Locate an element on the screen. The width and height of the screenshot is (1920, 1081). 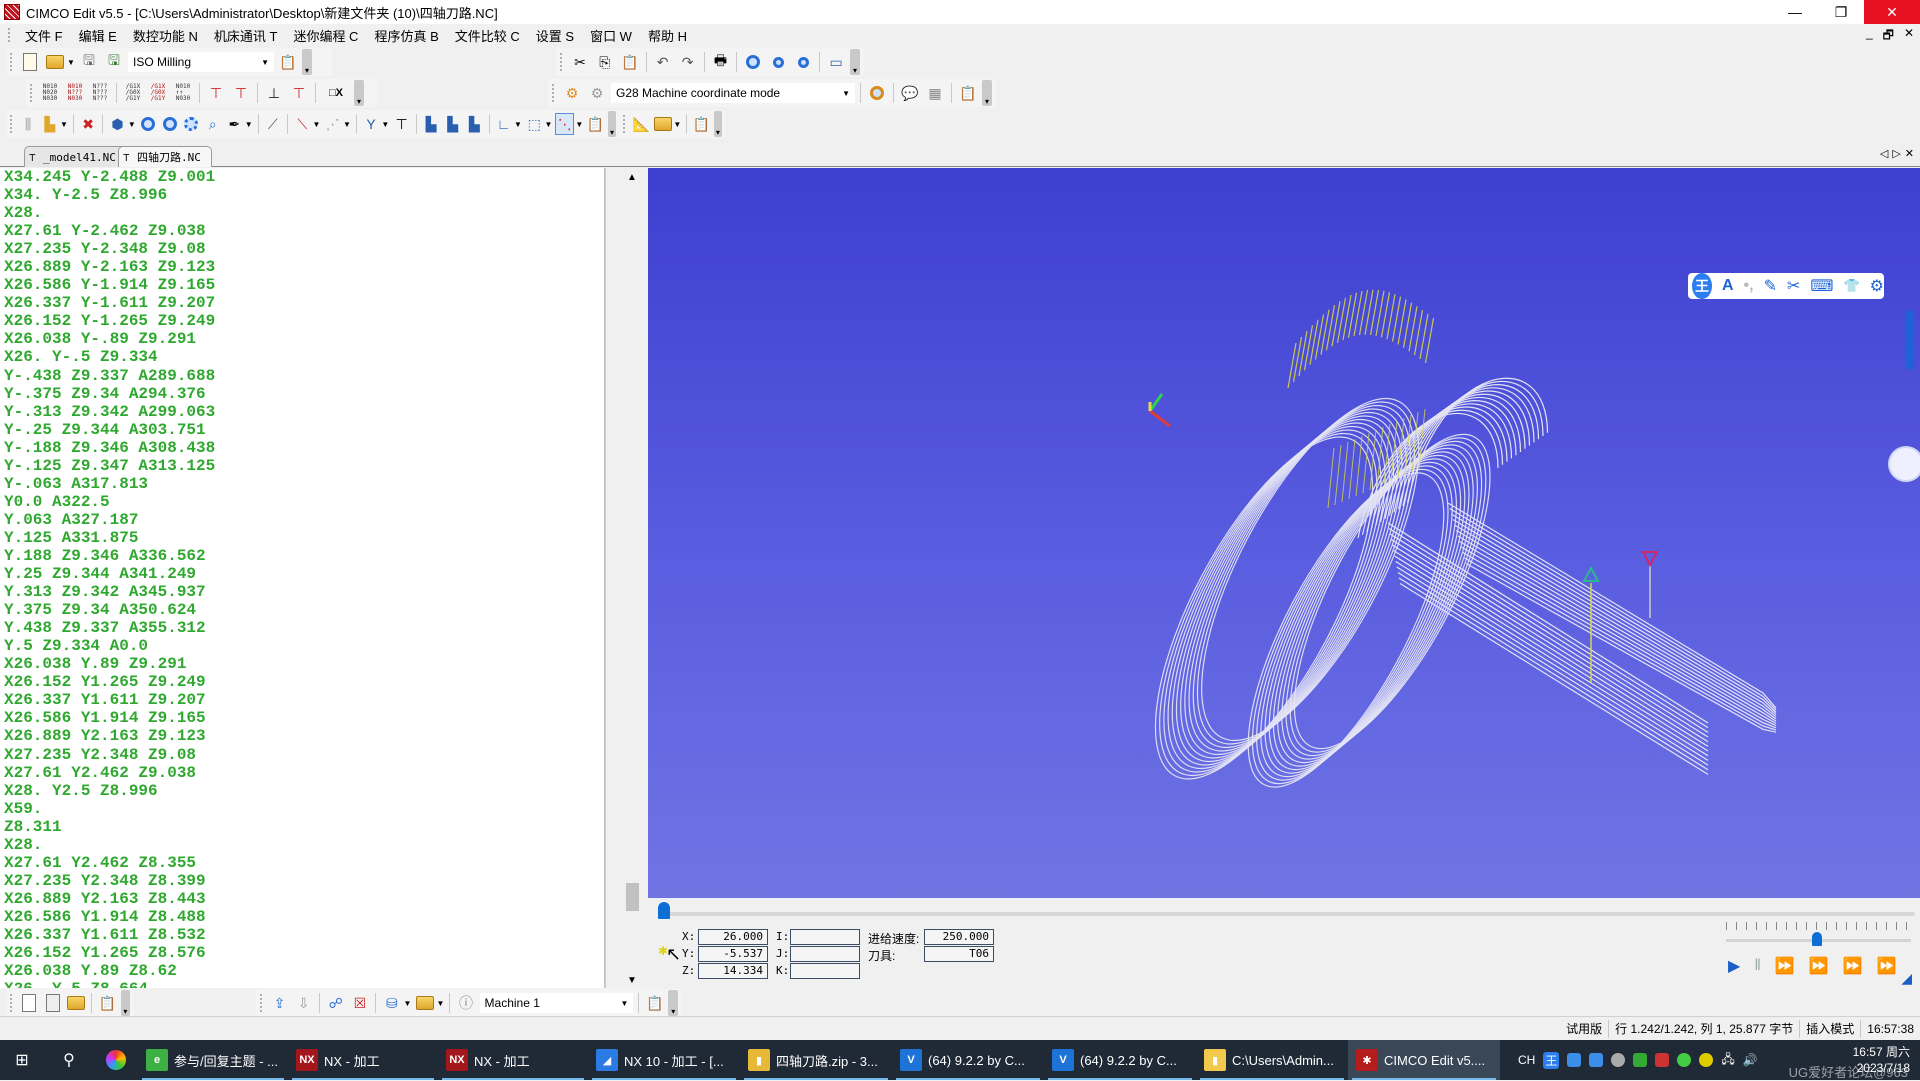
resize-corner-icon: ◢ is located at coordinates (1906, 978).